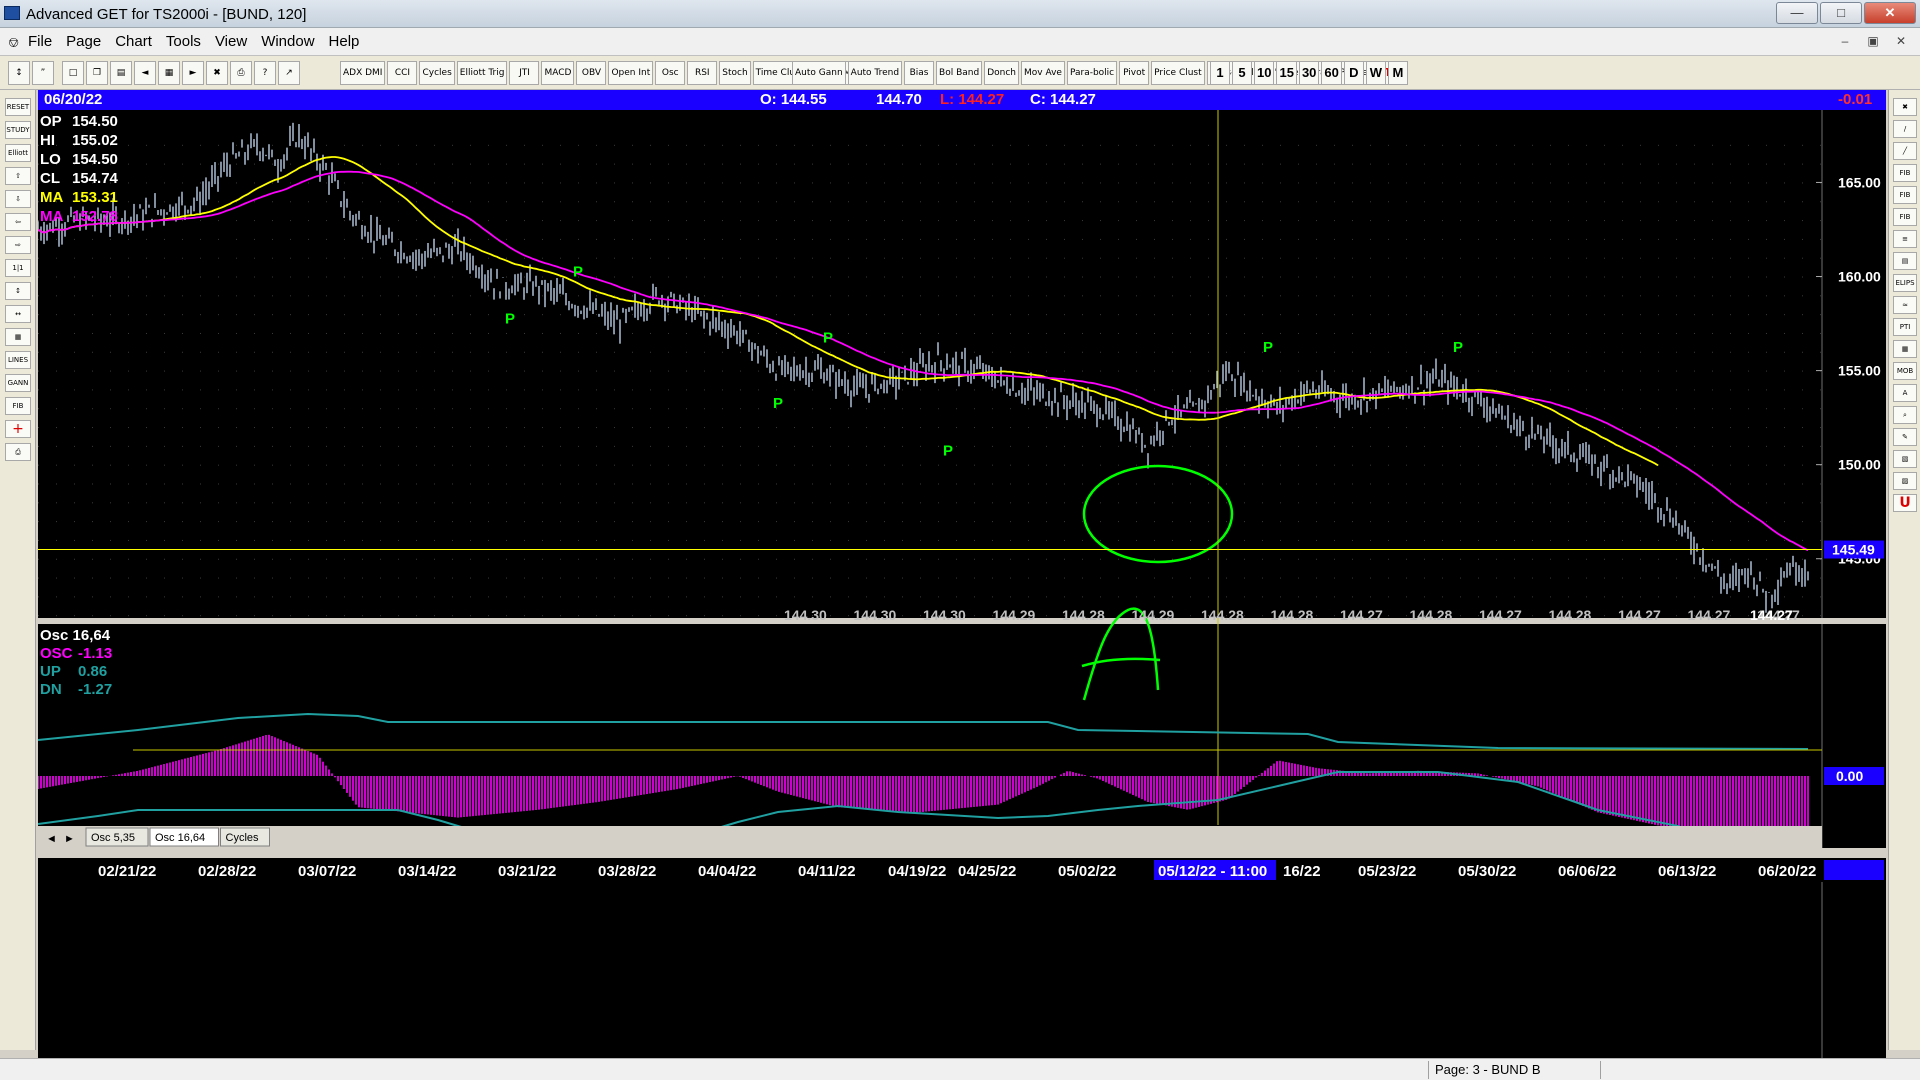 Image resolution: width=1920 pixels, height=1080 pixels. Describe the element at coordinates (1873, 41) in the screenshot. I see `mdi-restore-button: ▣` at that location.